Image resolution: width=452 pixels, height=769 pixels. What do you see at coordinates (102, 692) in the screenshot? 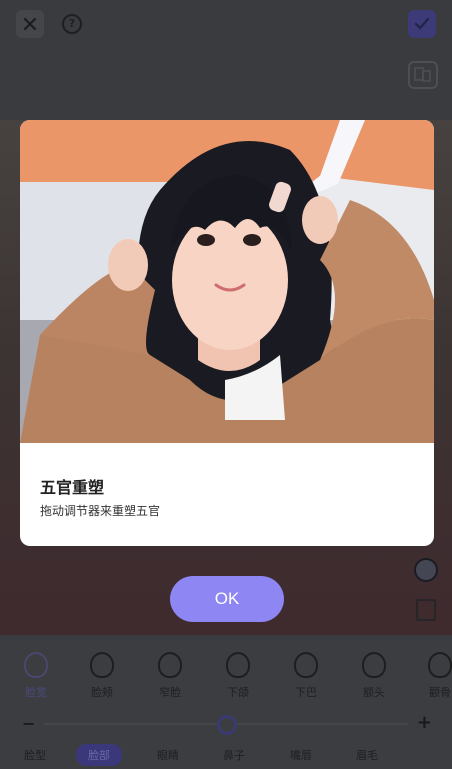
I see `feature-label: 脸颊` at bounding box center [102, 692].